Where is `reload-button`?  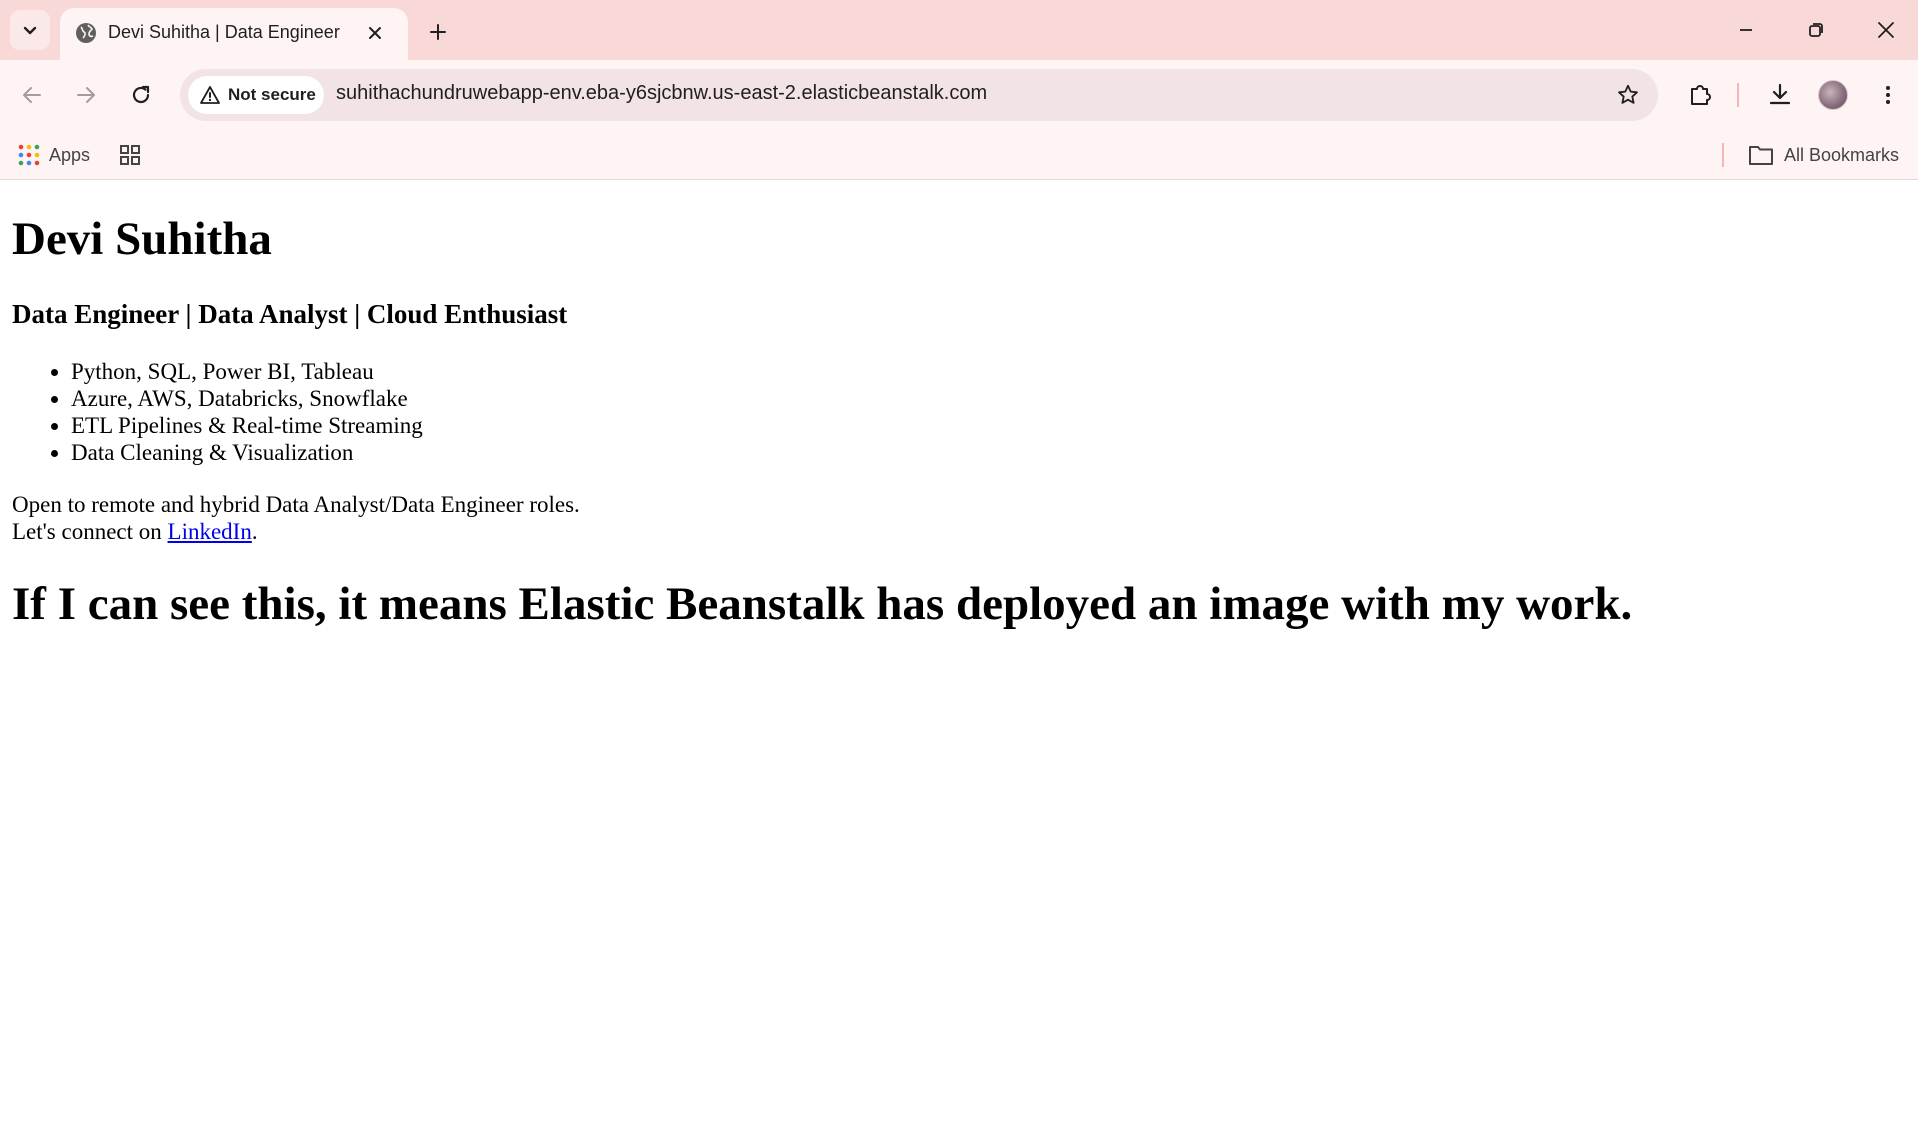 reload-button is located at coordinates (141, 95).